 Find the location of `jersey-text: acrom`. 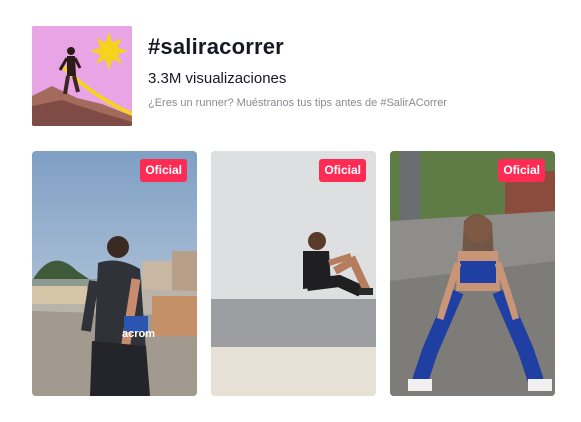

jersey-text: acrom is located at coordinates (138, 334).